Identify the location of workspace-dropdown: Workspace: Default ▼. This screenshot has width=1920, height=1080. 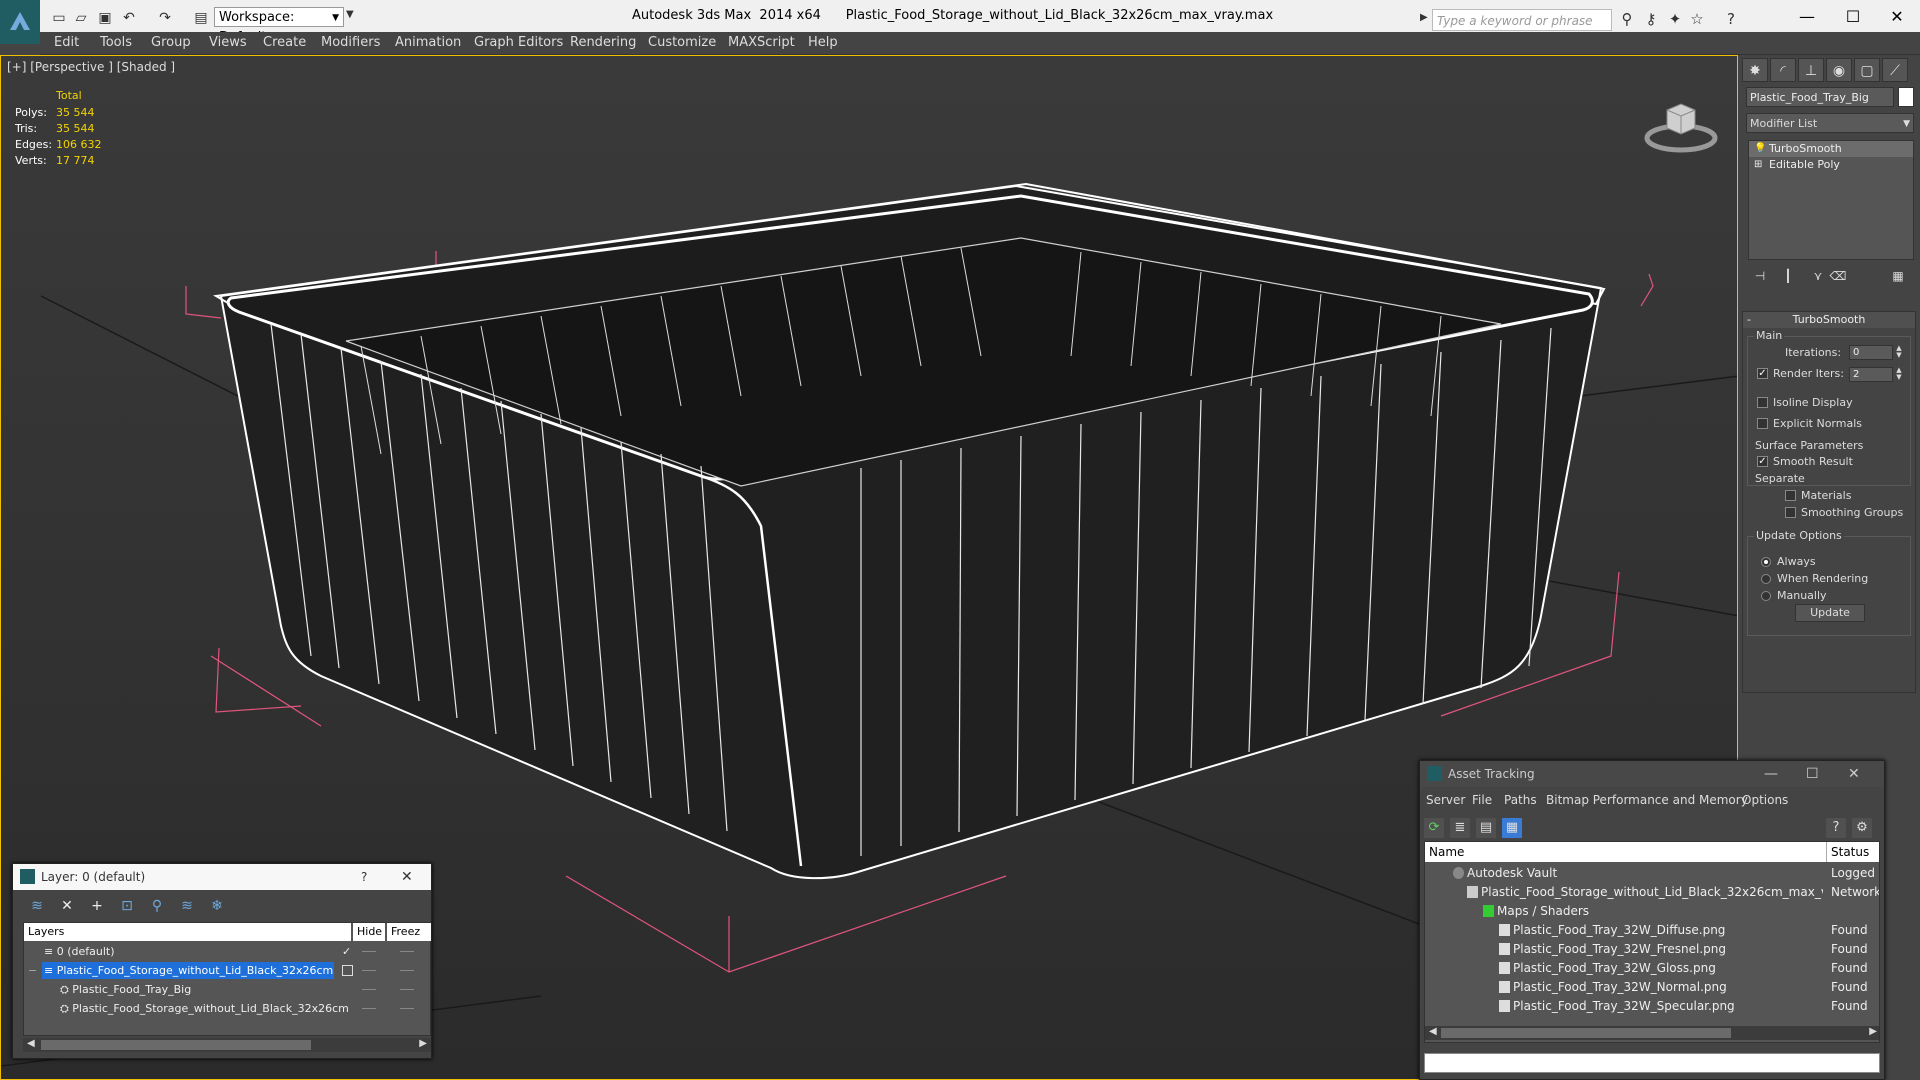
(279, 26).